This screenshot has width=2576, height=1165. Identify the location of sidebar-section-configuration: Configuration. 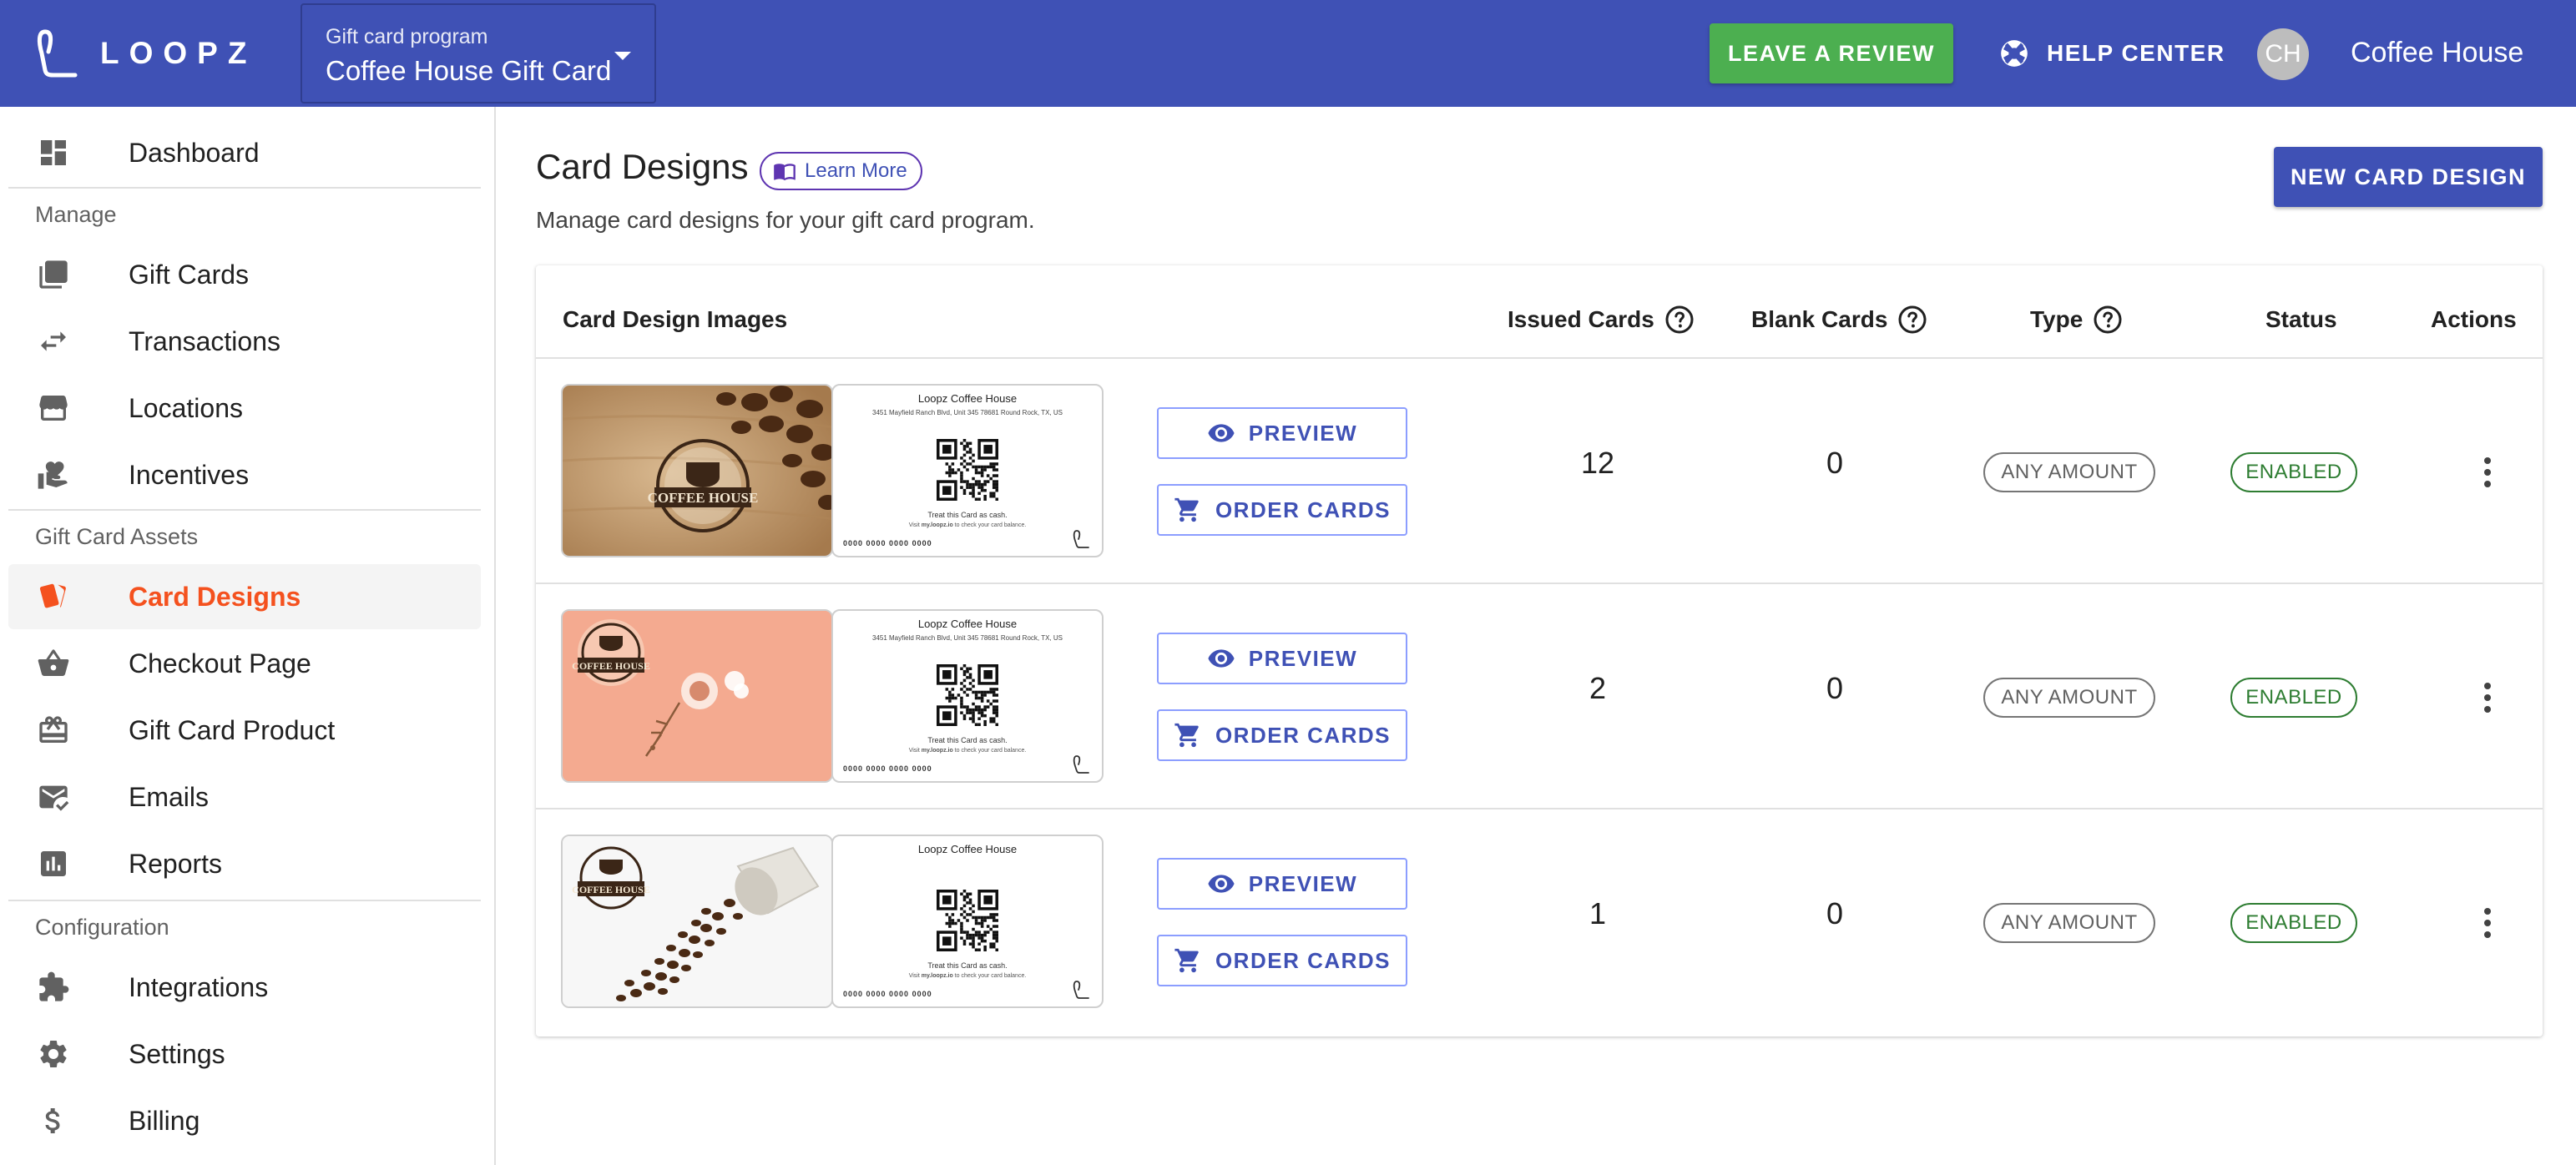
(102, 927).